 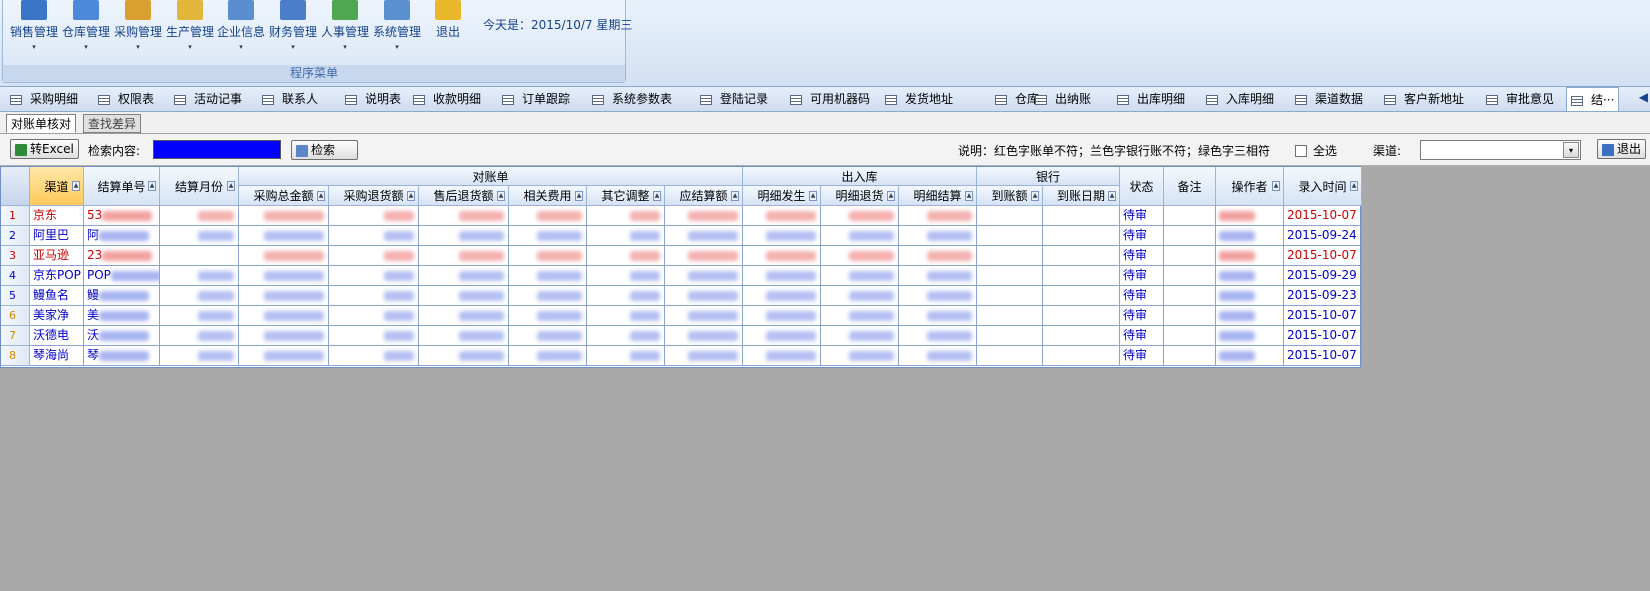 I want to click on cell-entry_time: 2015-10-07, so click(x=1323, y=316).